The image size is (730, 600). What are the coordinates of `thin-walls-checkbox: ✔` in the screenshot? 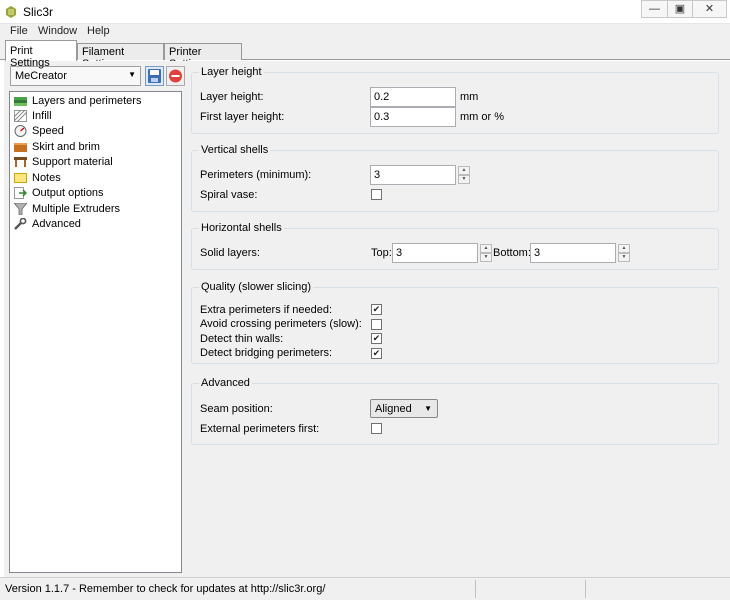 It's located at (376, 338).